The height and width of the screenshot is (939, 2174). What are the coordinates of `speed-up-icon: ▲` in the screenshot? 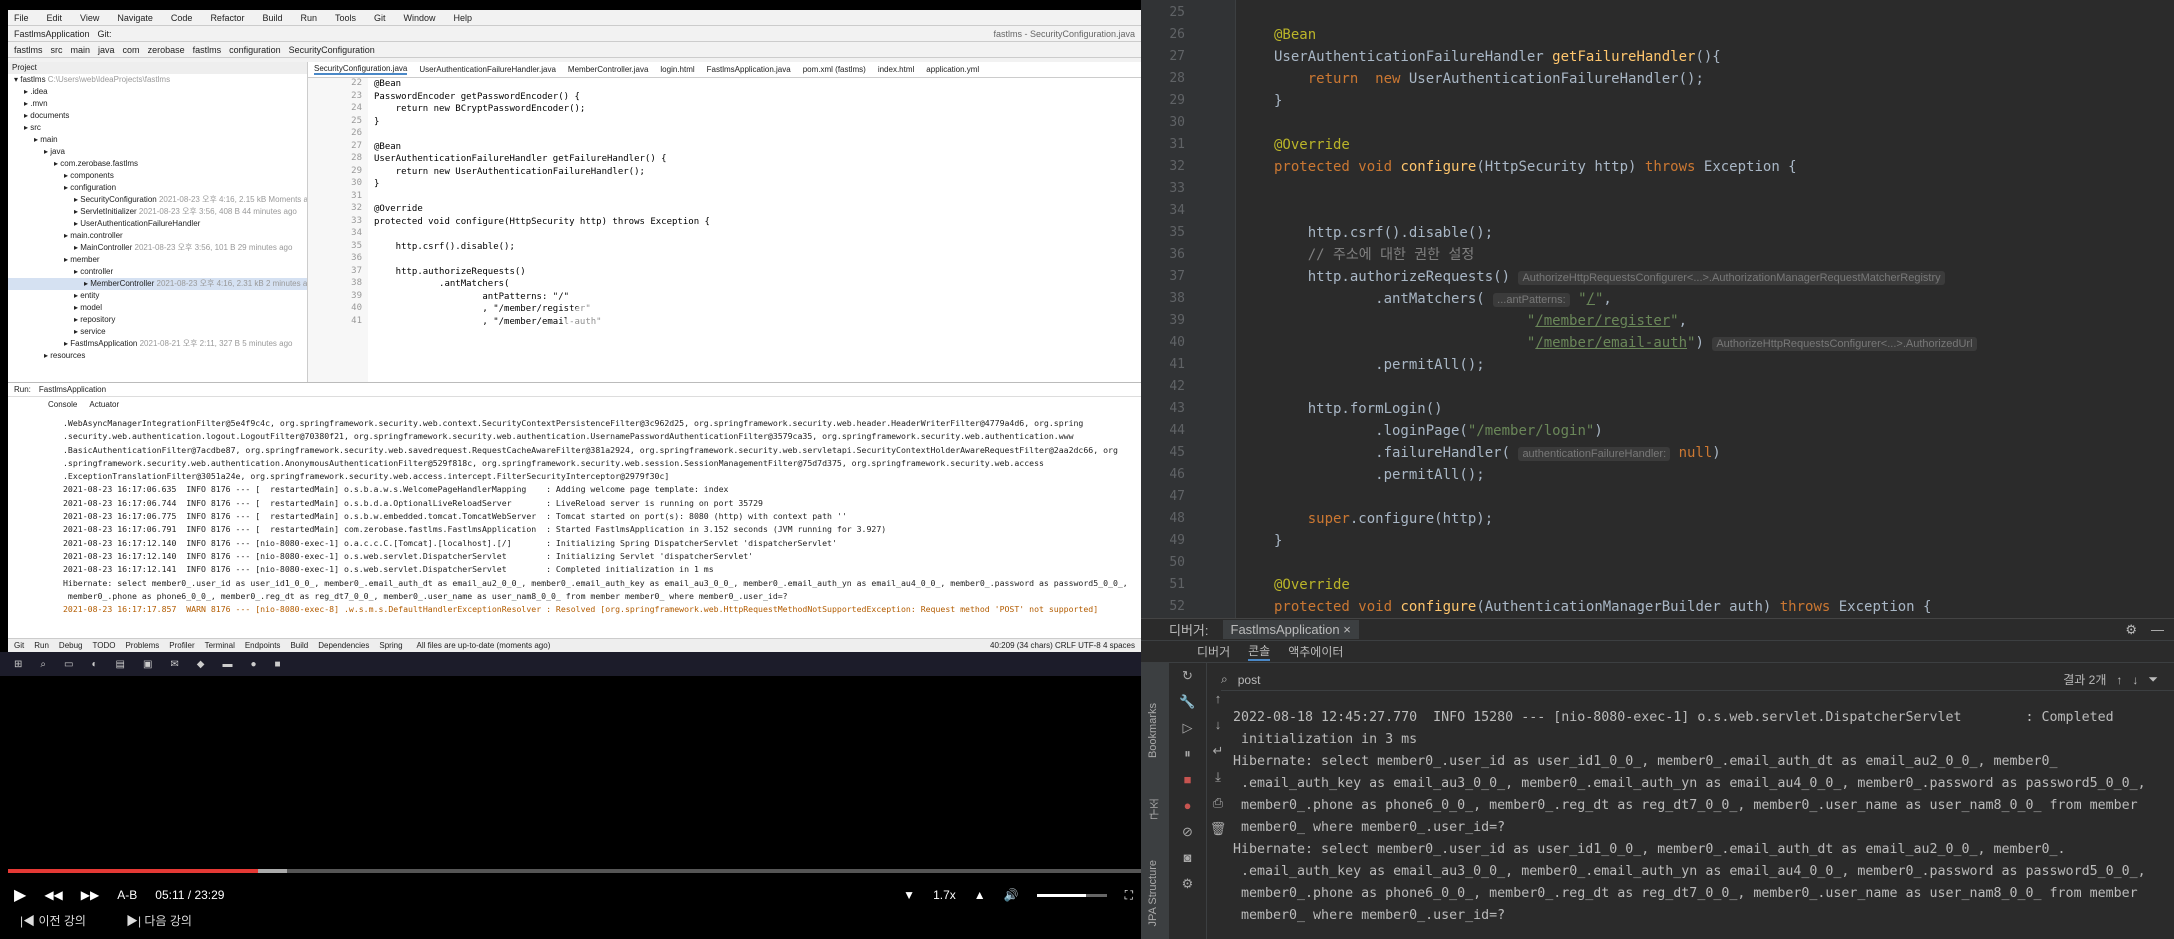 It's located at (980, 895).